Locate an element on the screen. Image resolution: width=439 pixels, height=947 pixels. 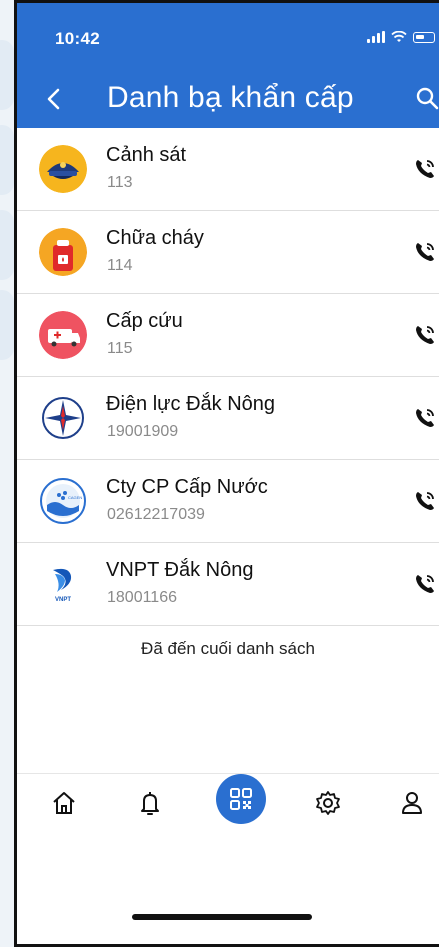
contact-phone: 19001909 is located at coordinates (143, 431).